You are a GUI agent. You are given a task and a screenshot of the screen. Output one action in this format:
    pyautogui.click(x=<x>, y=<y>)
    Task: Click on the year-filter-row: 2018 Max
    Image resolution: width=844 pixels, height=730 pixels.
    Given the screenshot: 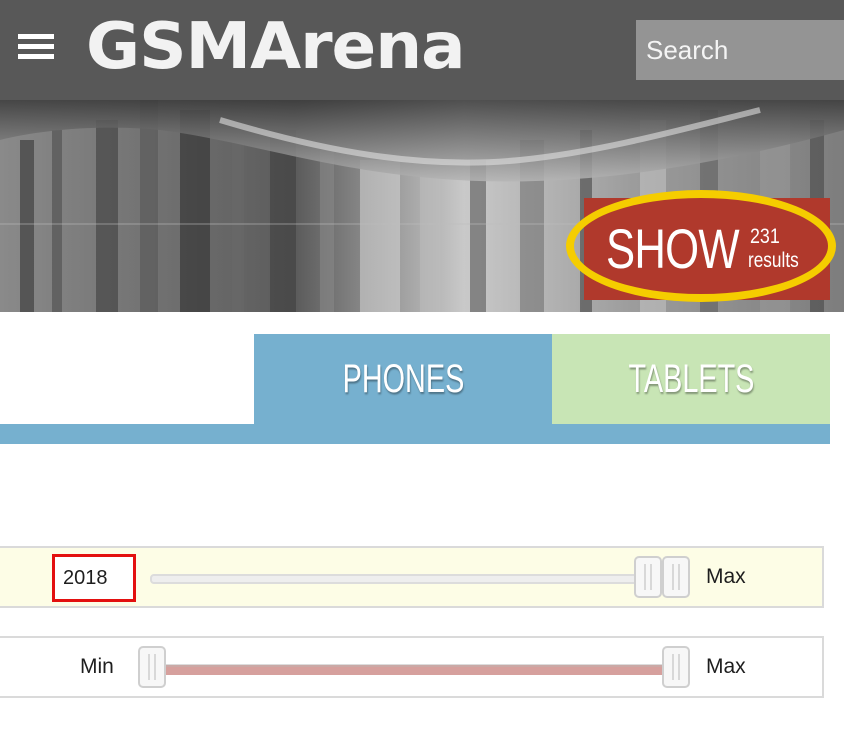 What is the action you would take?
    pyautogui.click(x=412, y=577)
    